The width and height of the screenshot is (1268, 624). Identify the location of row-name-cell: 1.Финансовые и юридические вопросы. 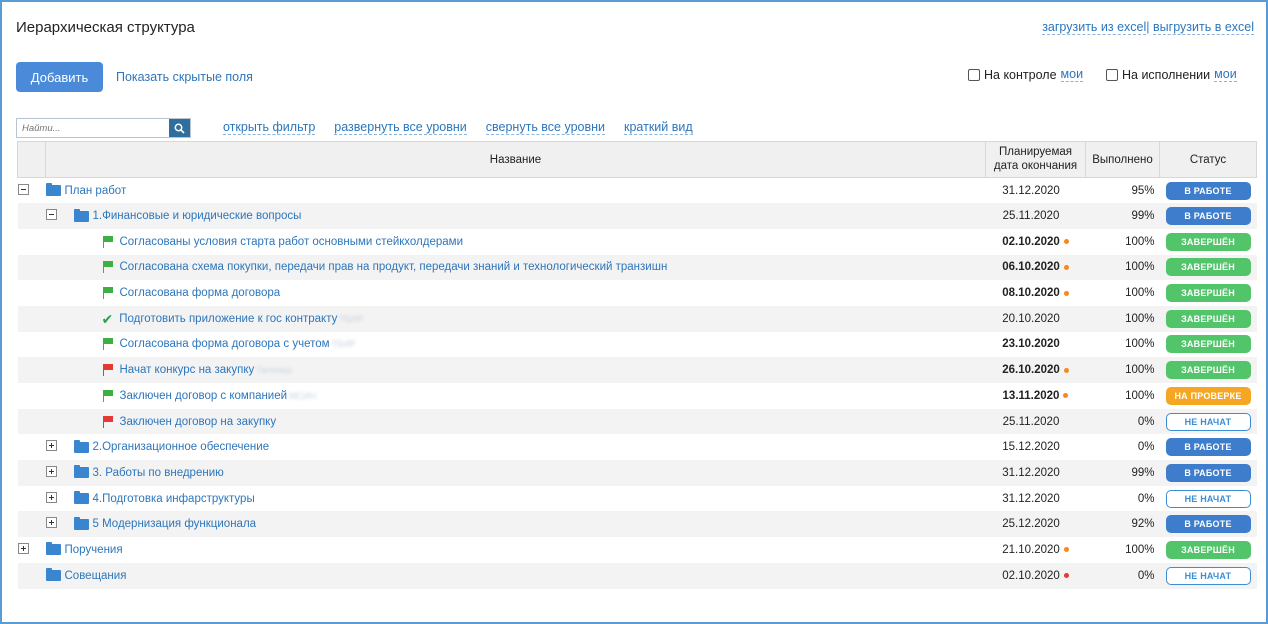
(515, 216).